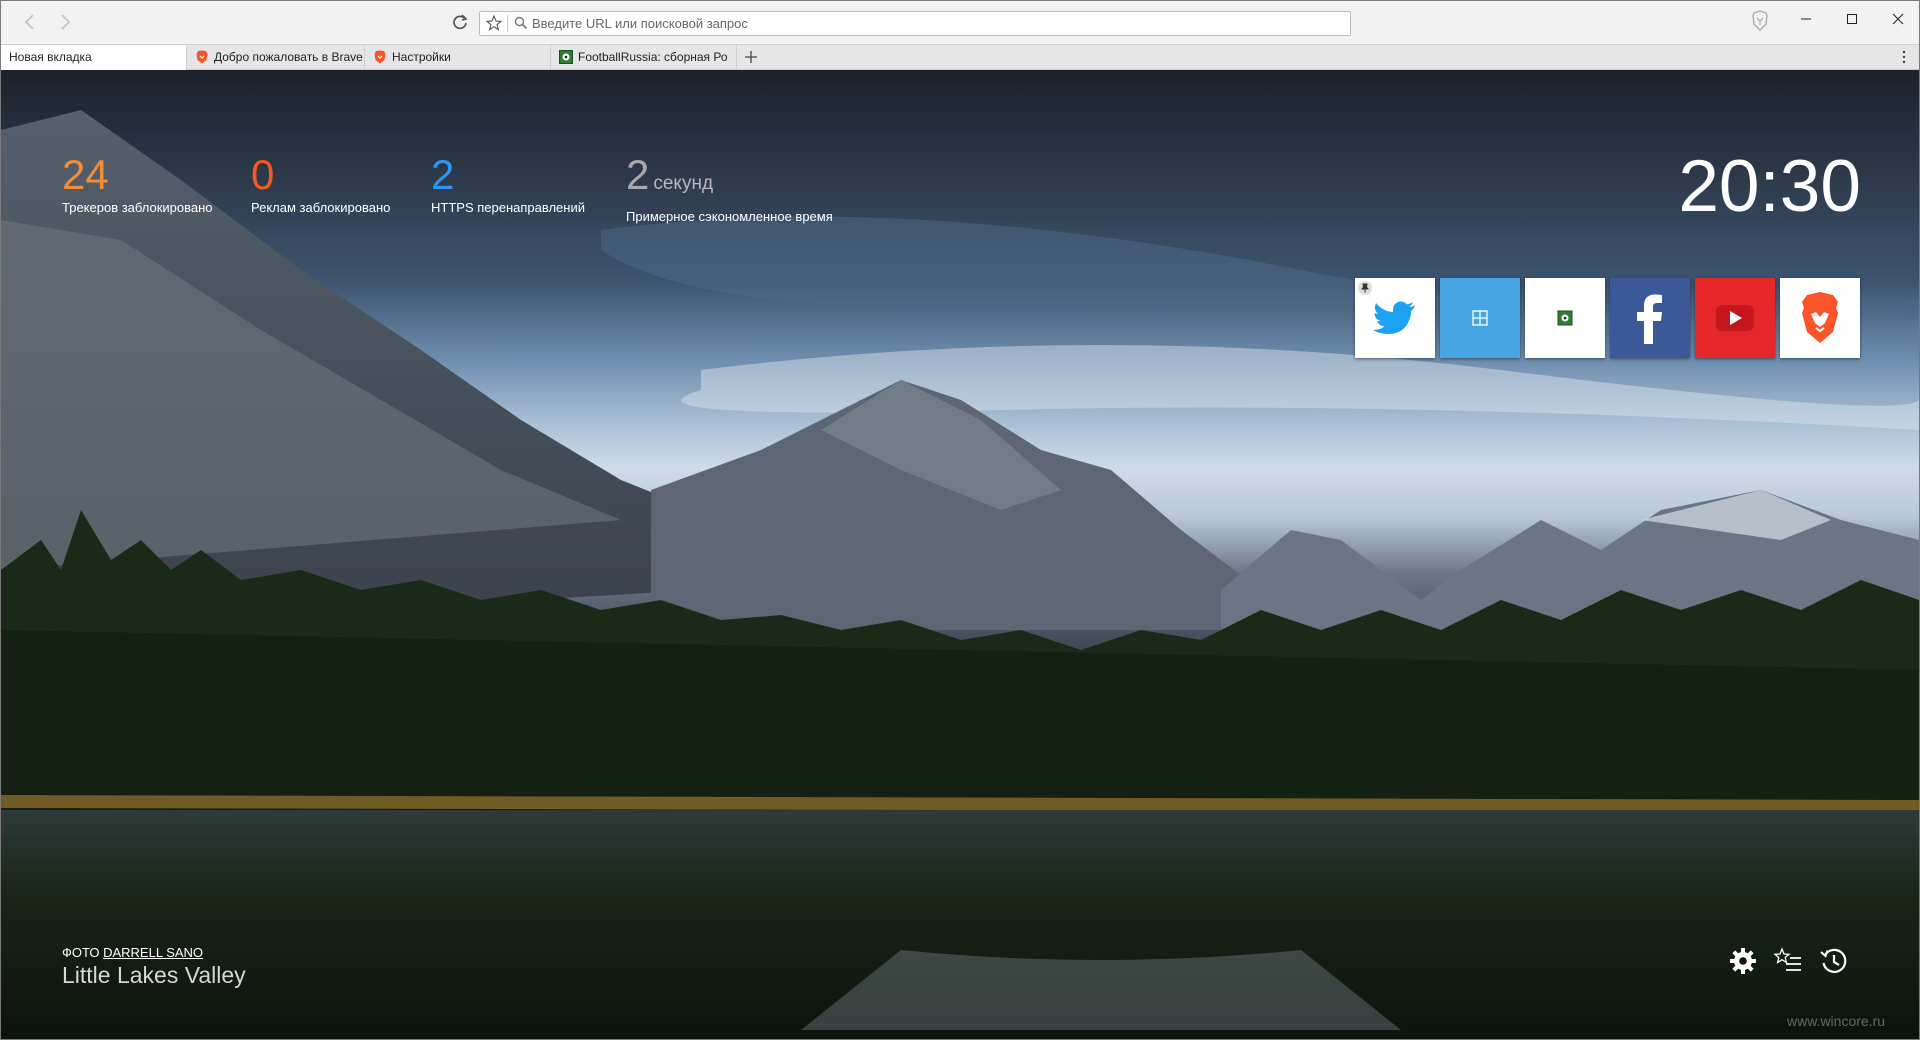 The height and width of the screenshot is (1040, 1920). Describe the element at coordinates (458, 57) in the screenshot. I see `tab-settings: Настройки` at that location.